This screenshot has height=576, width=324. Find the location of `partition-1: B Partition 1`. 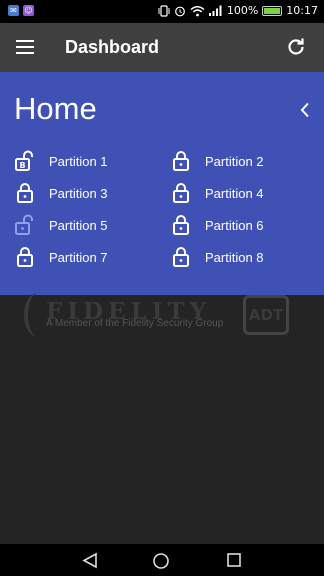

partition-1: B Partition 1 is located at coordinates (61, 161).